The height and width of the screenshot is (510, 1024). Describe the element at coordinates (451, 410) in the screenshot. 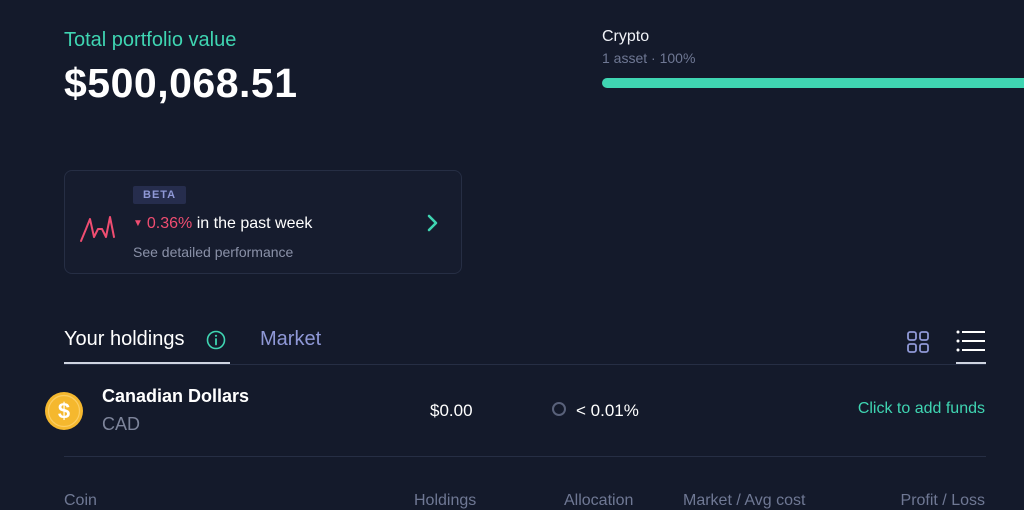

I see `holding-value: $0.00` at that location.